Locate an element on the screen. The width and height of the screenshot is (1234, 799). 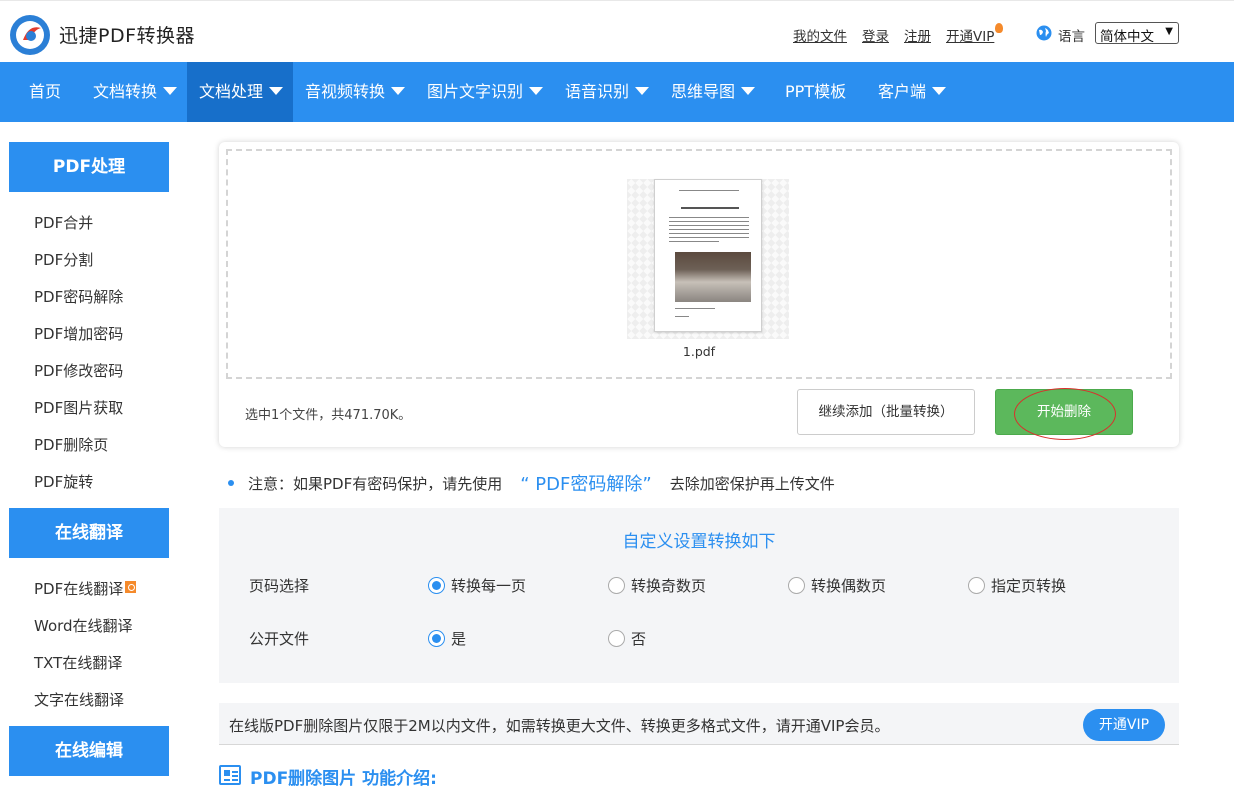
nav-ppt: PPT模板 is located at coordinates (815, 92).